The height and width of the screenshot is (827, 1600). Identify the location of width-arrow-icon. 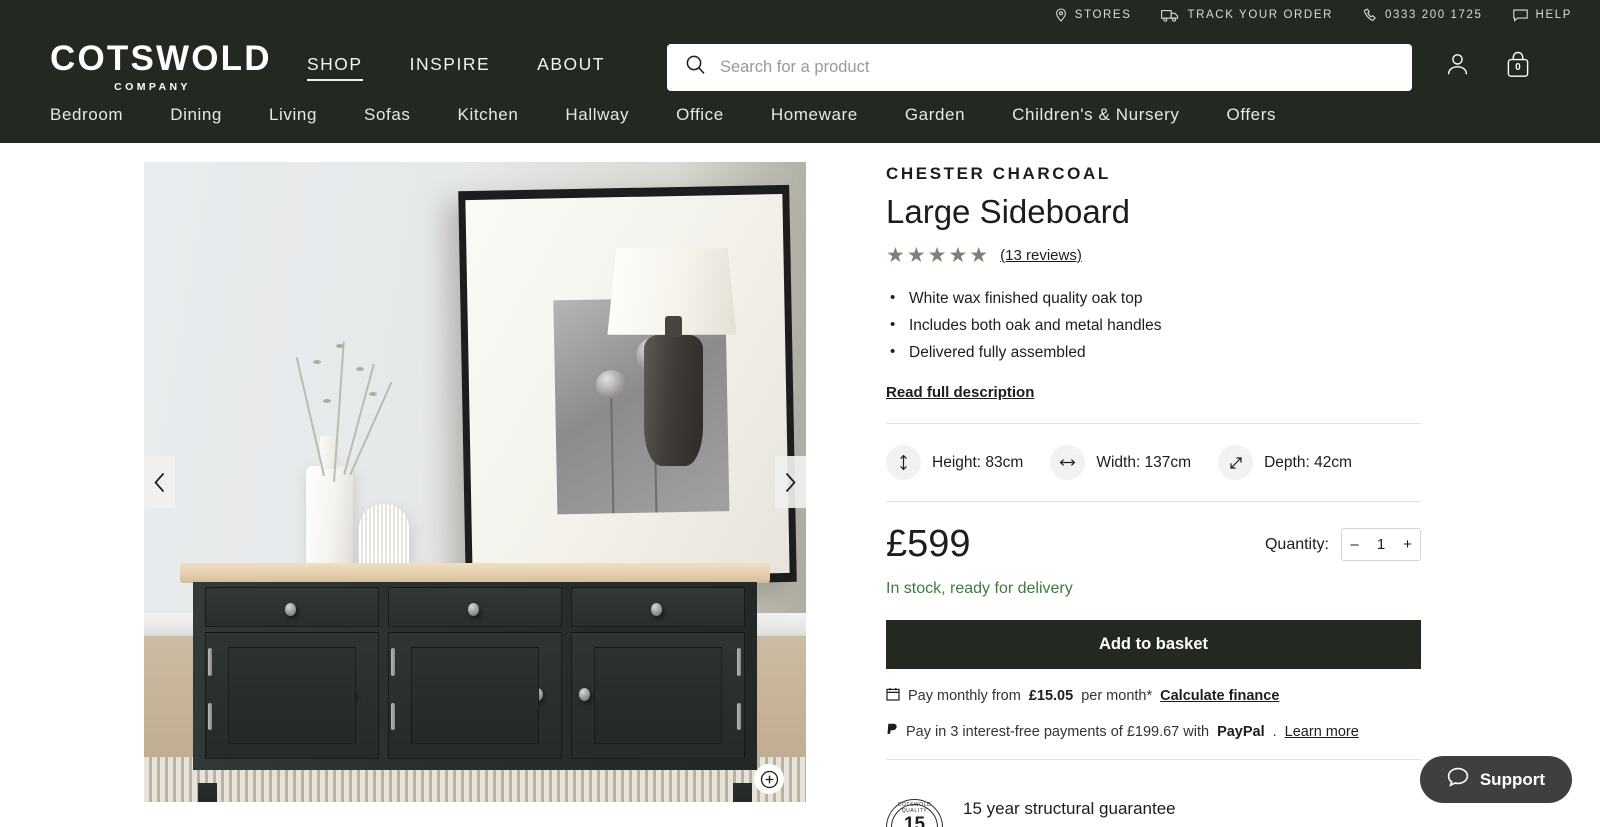
(1068, 462).